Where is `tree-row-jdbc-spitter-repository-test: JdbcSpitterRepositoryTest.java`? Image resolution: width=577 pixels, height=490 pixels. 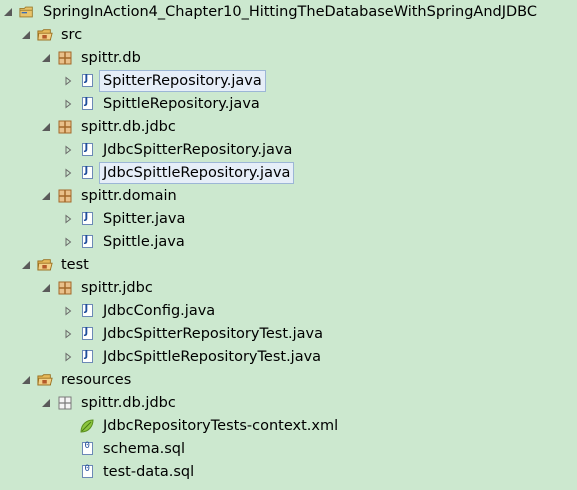
tree-row-jdbc-spitter-repository-test: JdbcSpitterRepositoryTest.java is located at coordinates (288, 333).